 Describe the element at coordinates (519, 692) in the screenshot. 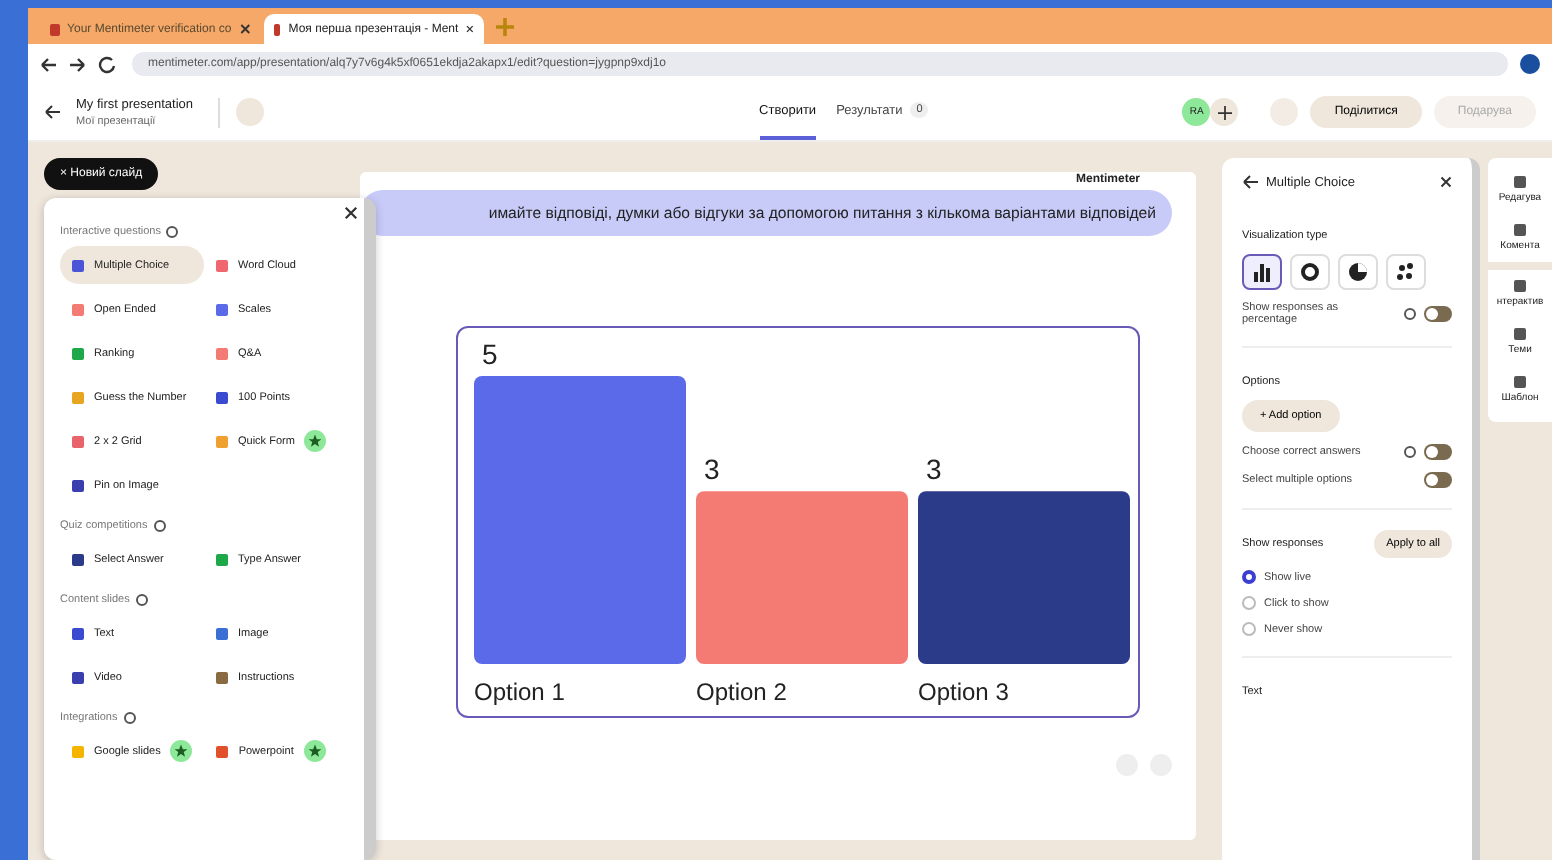

I see `bar-category: Option 1` at that location.